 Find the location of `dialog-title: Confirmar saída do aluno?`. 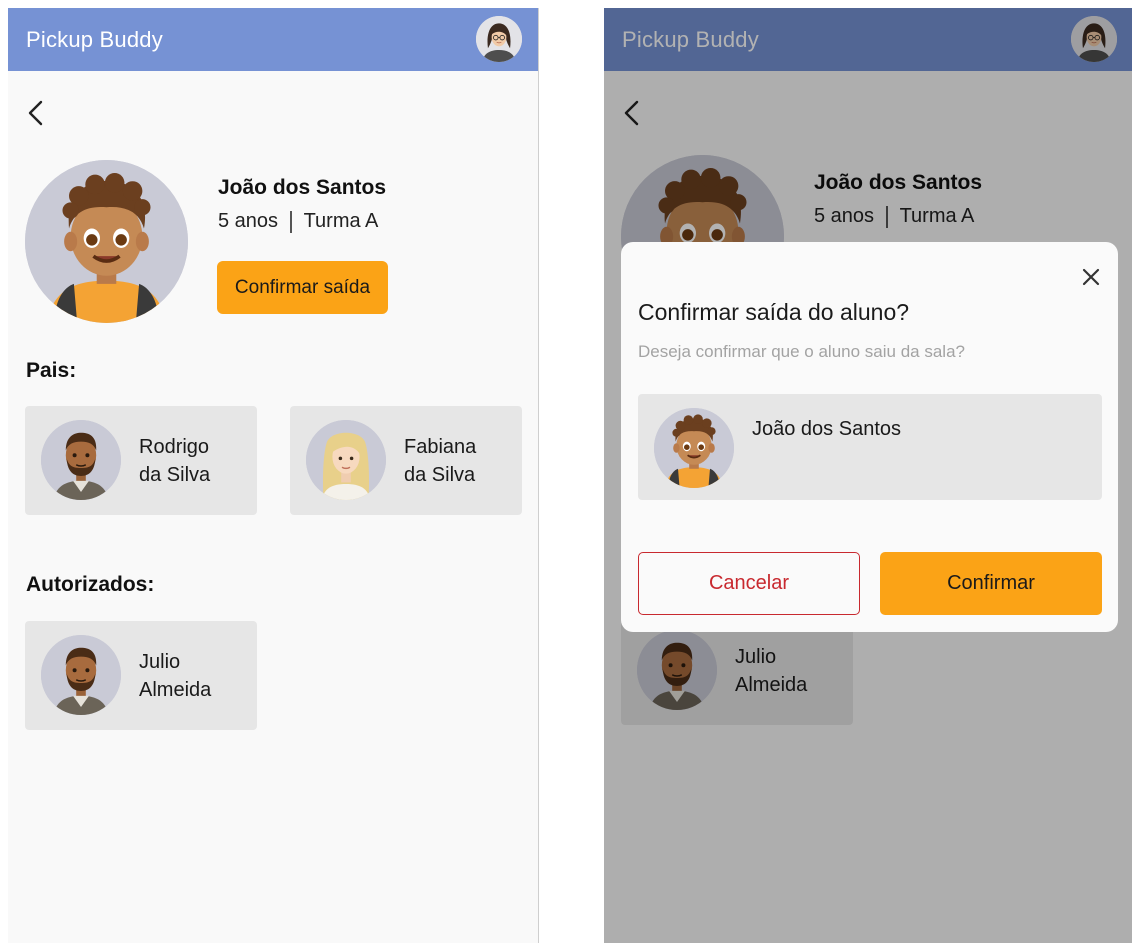

dialog-title: Confirmar saída do aluno? is located at coordinates (774, 312).